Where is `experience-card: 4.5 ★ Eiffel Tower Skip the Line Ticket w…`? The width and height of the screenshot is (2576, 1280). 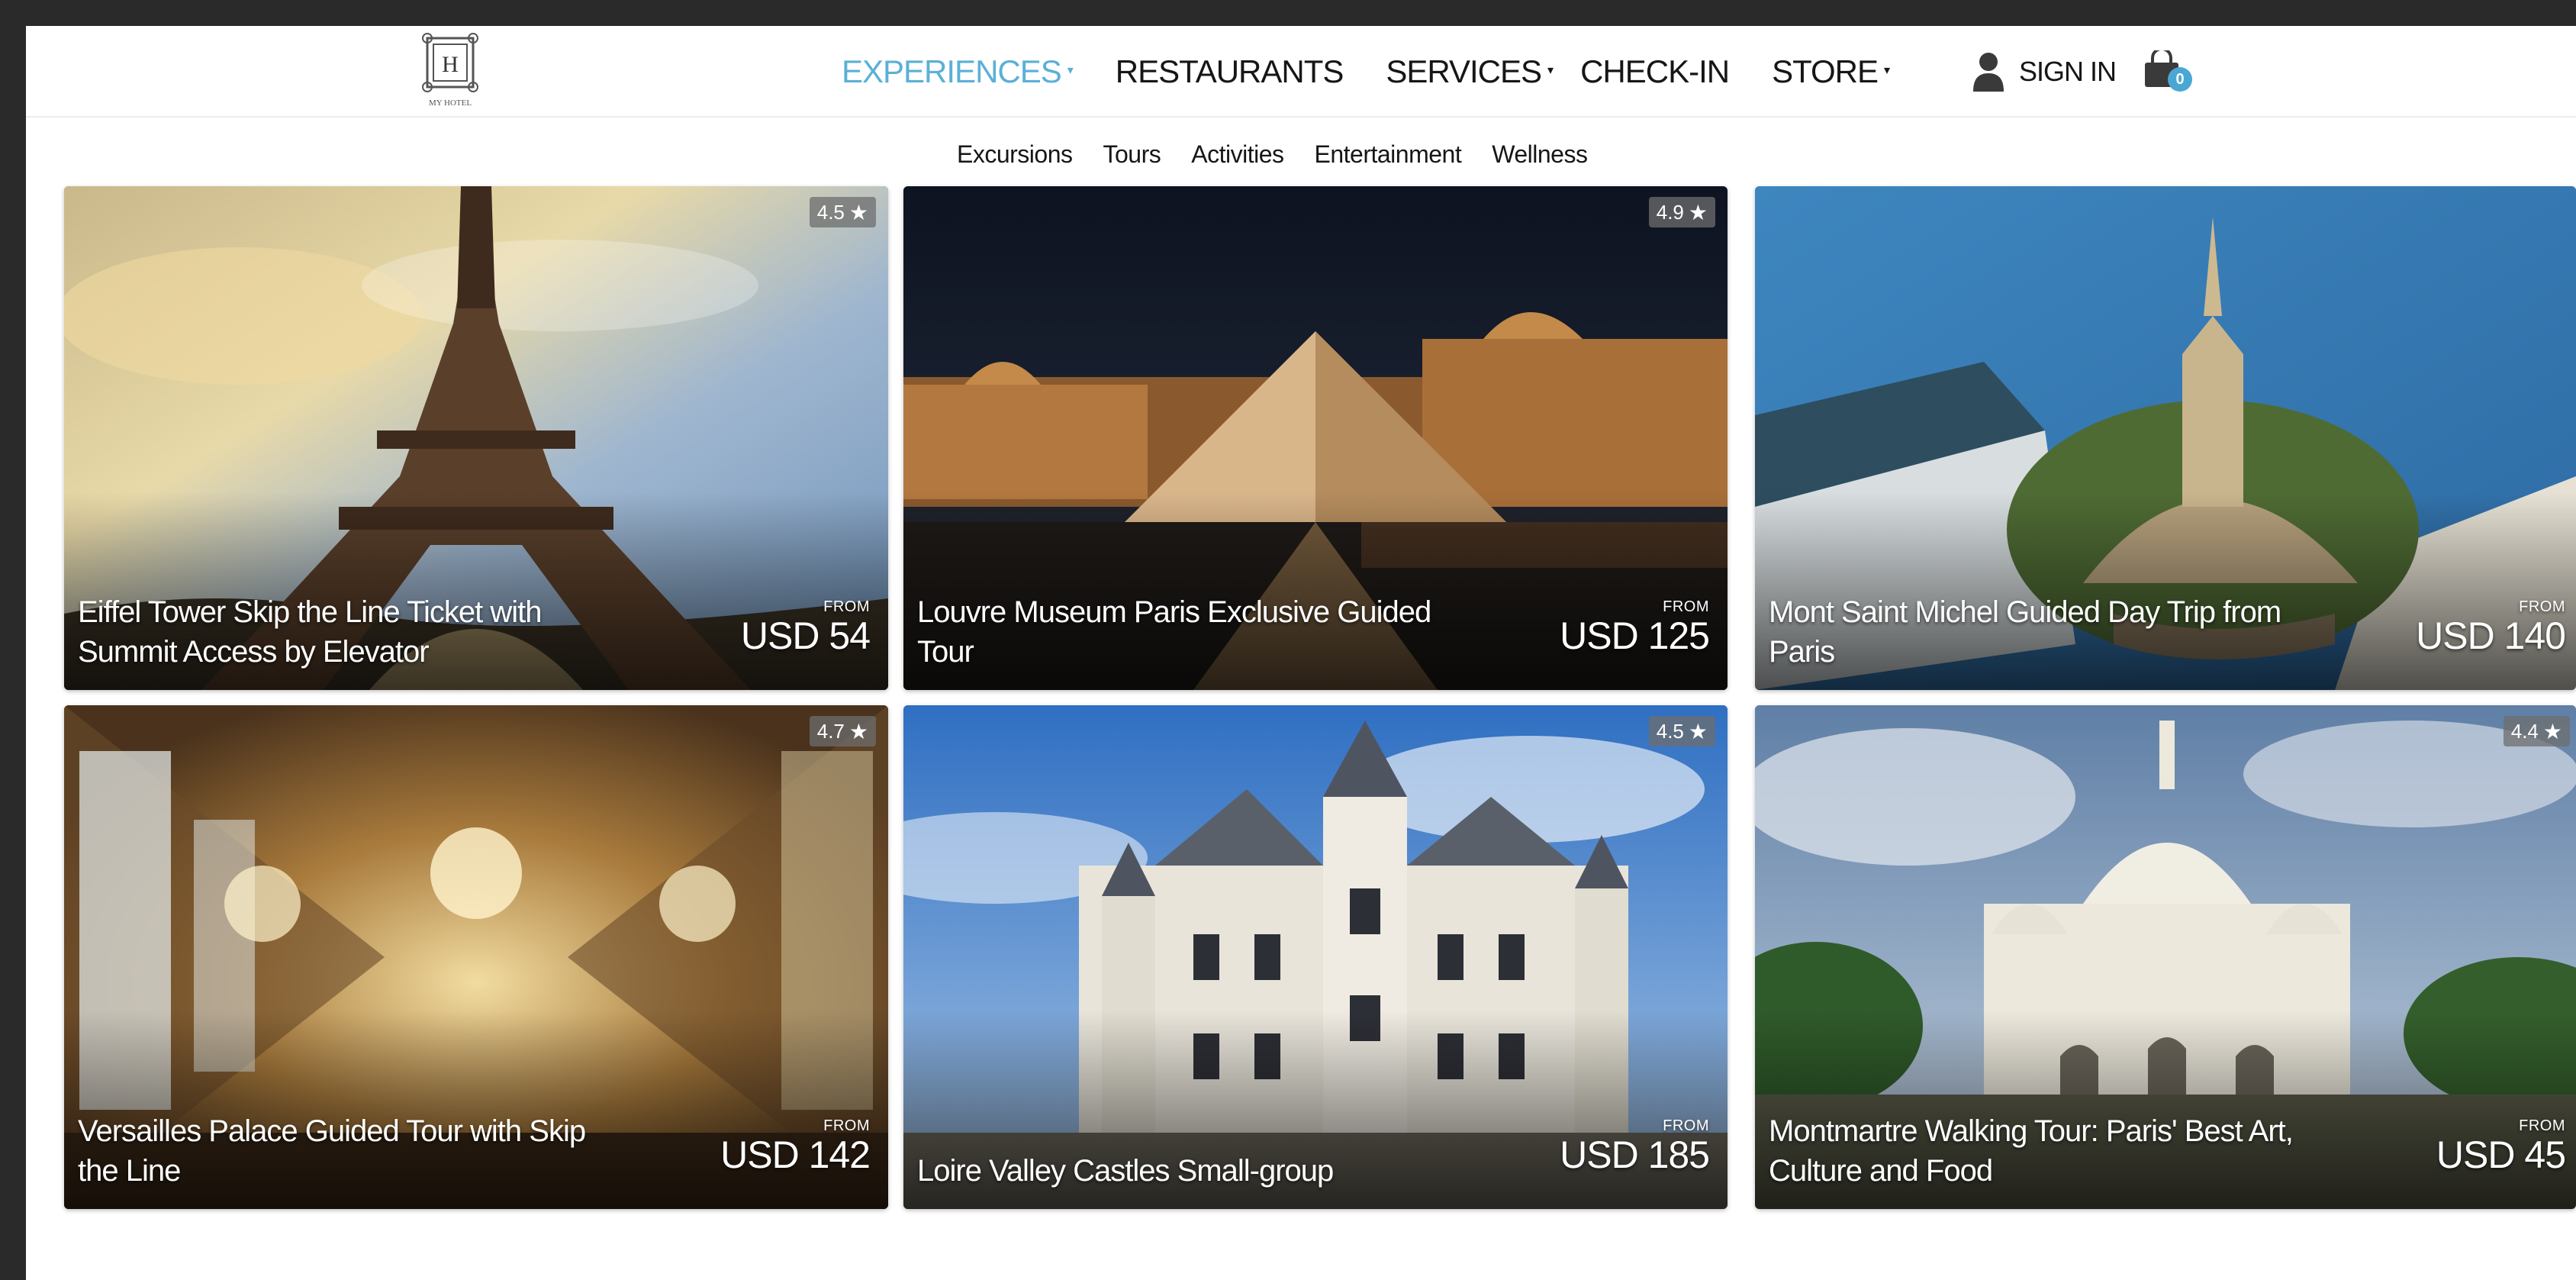 experience-card: 4.5 ★ Eiffel Tower Skip the Line Ticket w… is located at coordinates (476, 438).